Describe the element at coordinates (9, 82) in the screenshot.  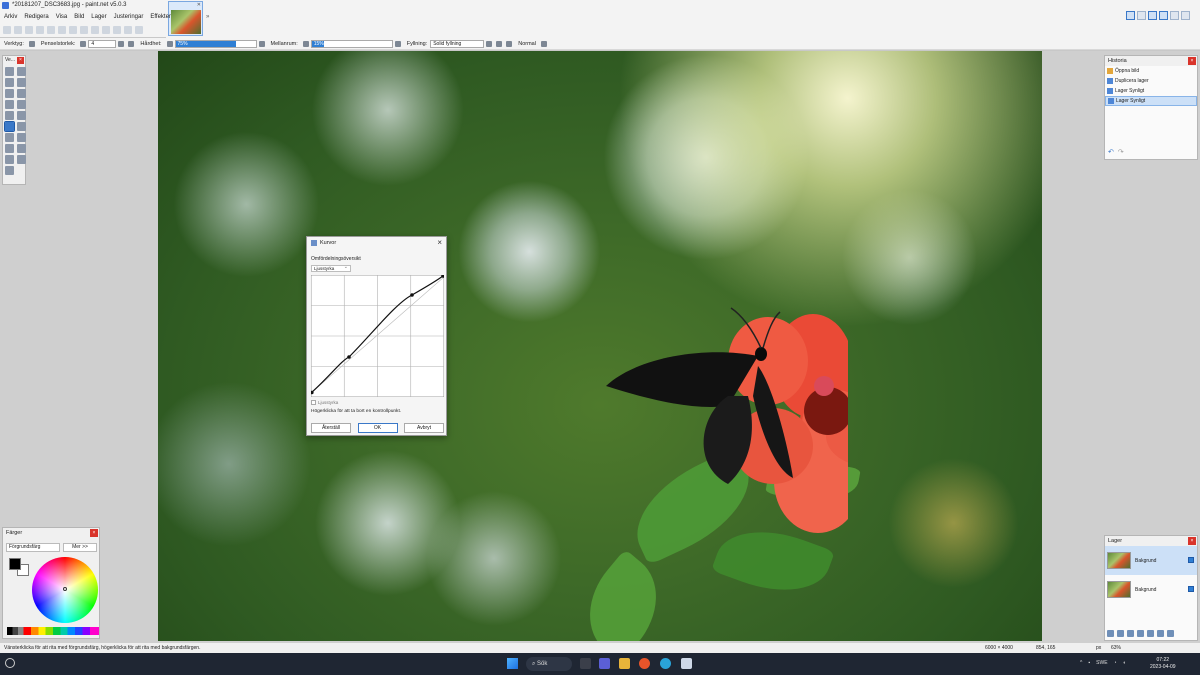
I see `lasso-select-icon` at that location.